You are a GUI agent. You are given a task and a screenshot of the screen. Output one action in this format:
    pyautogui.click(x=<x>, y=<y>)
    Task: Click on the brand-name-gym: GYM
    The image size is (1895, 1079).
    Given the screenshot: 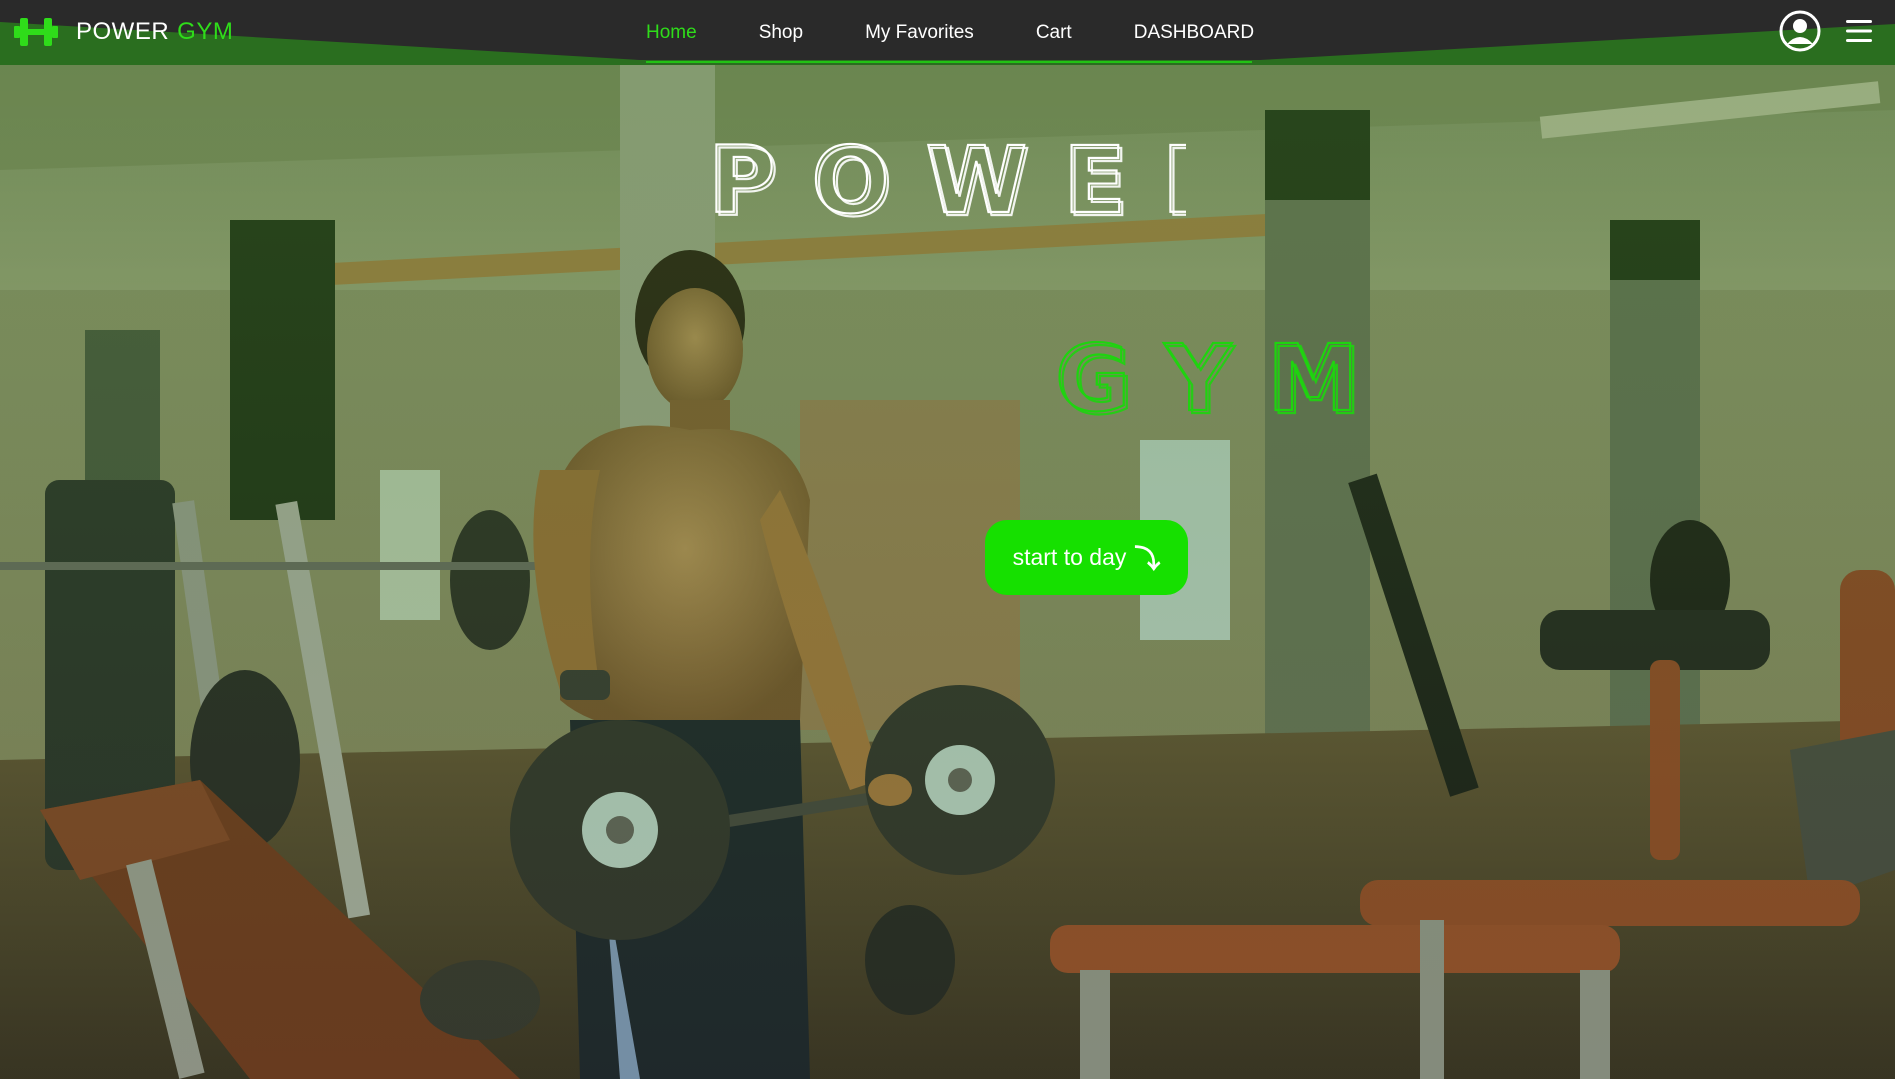 What is the action you would take?
    pyautogui.click(x=205, y=31)
    